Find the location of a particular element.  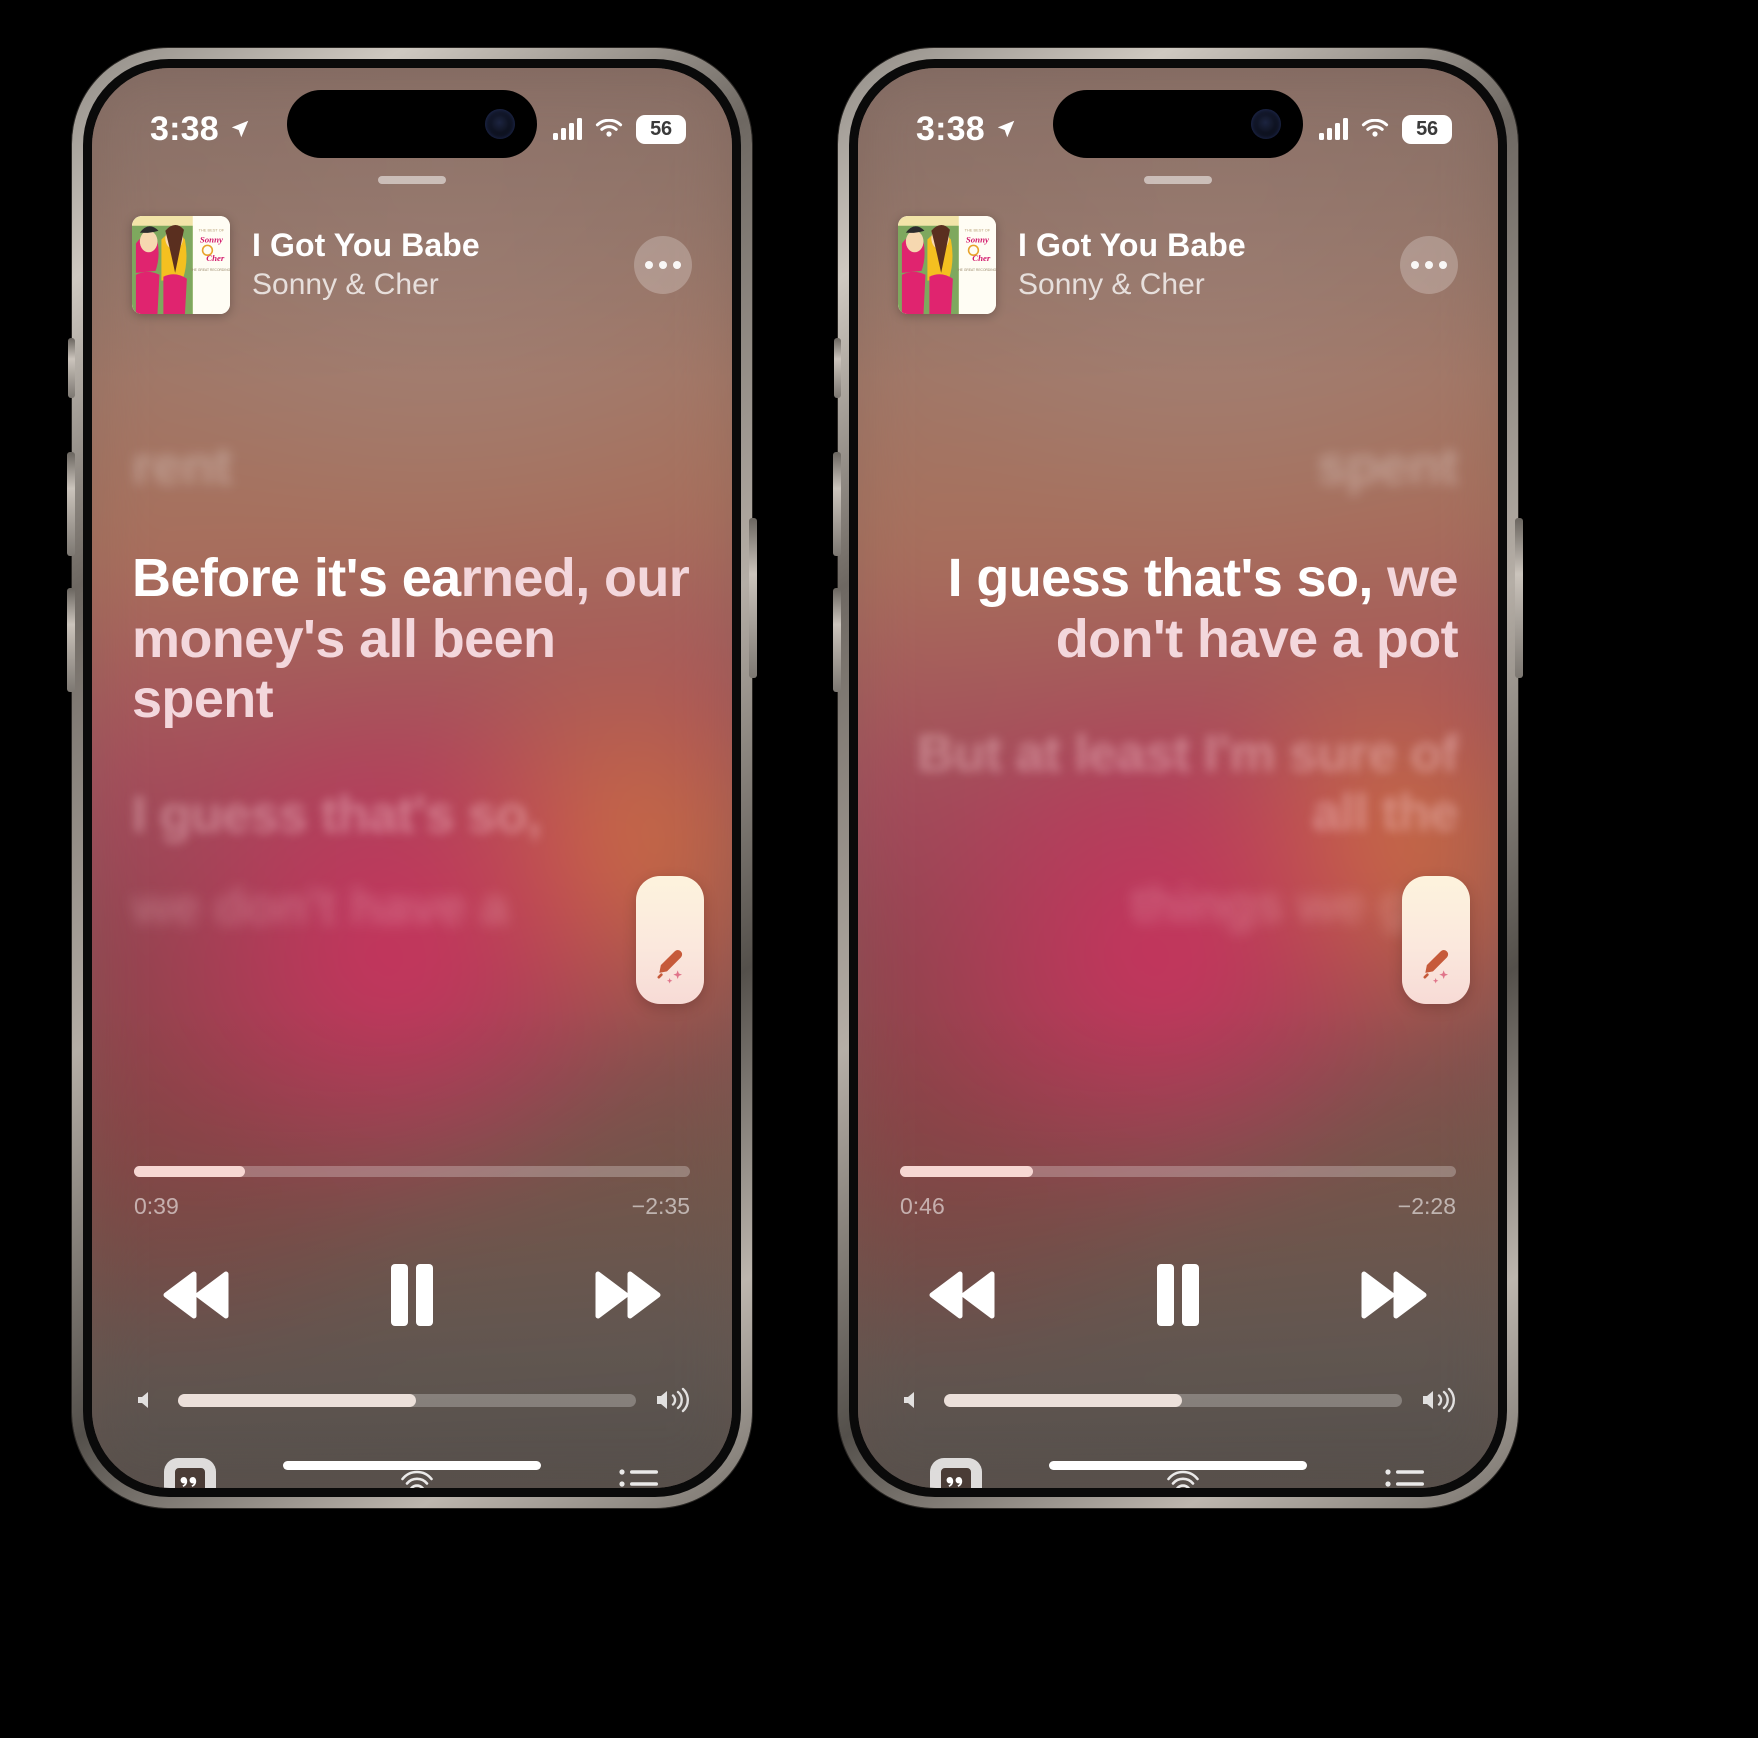

status-left: 3:38 is located at coordinates (966, 129).